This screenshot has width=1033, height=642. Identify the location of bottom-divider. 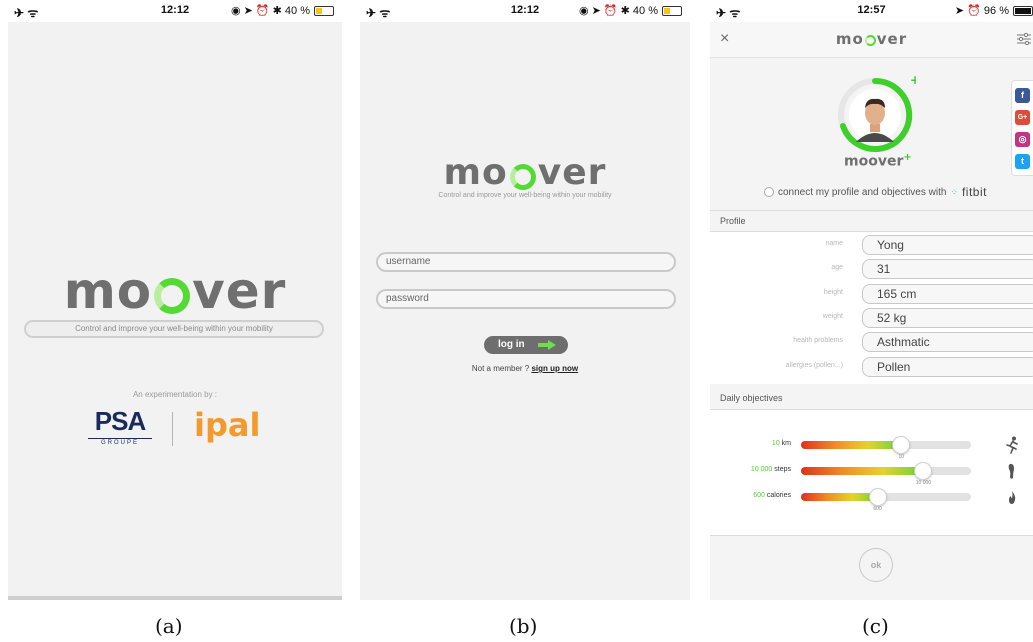
(175, 598).